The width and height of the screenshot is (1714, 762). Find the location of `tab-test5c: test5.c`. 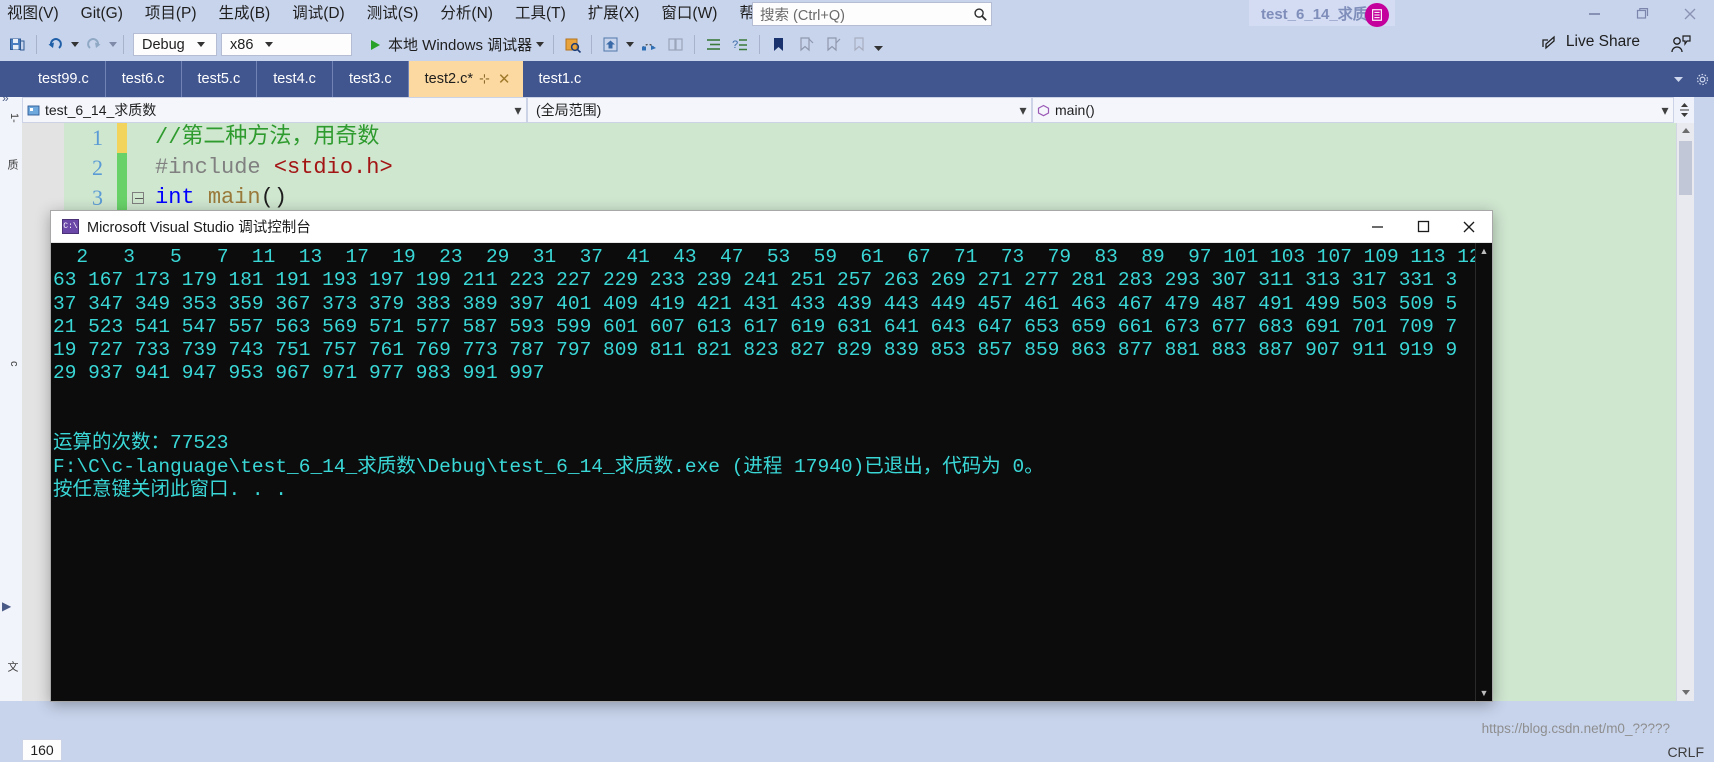

tab-test5c: test5.c is located at coordinates (219, 79).